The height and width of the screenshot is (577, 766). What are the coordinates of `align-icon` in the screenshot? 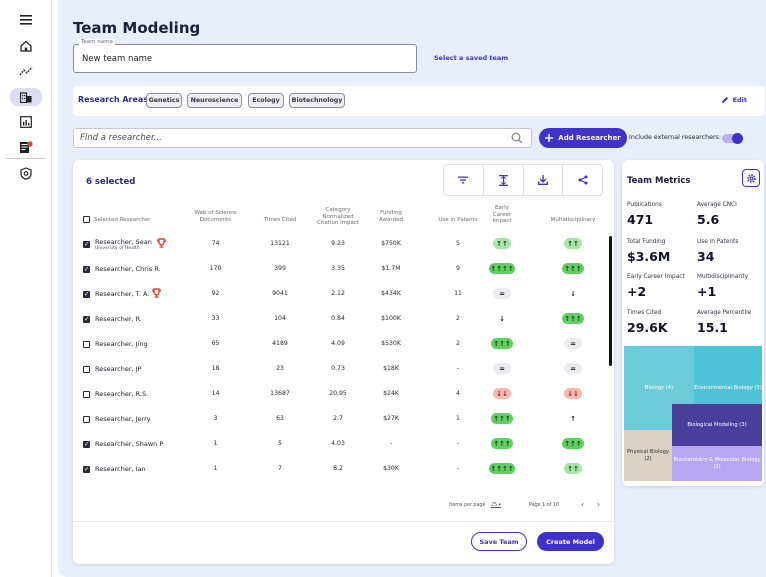 It's located at (503, 180).